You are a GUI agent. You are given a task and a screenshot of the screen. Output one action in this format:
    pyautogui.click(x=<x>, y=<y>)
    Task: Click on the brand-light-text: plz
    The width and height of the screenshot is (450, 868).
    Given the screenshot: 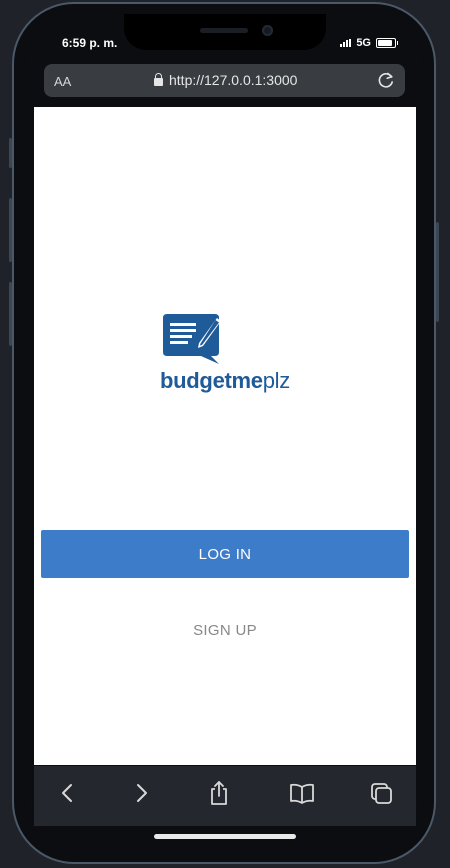 What is the action you would take?
    pyautogui.click(x=276, y=380)
    